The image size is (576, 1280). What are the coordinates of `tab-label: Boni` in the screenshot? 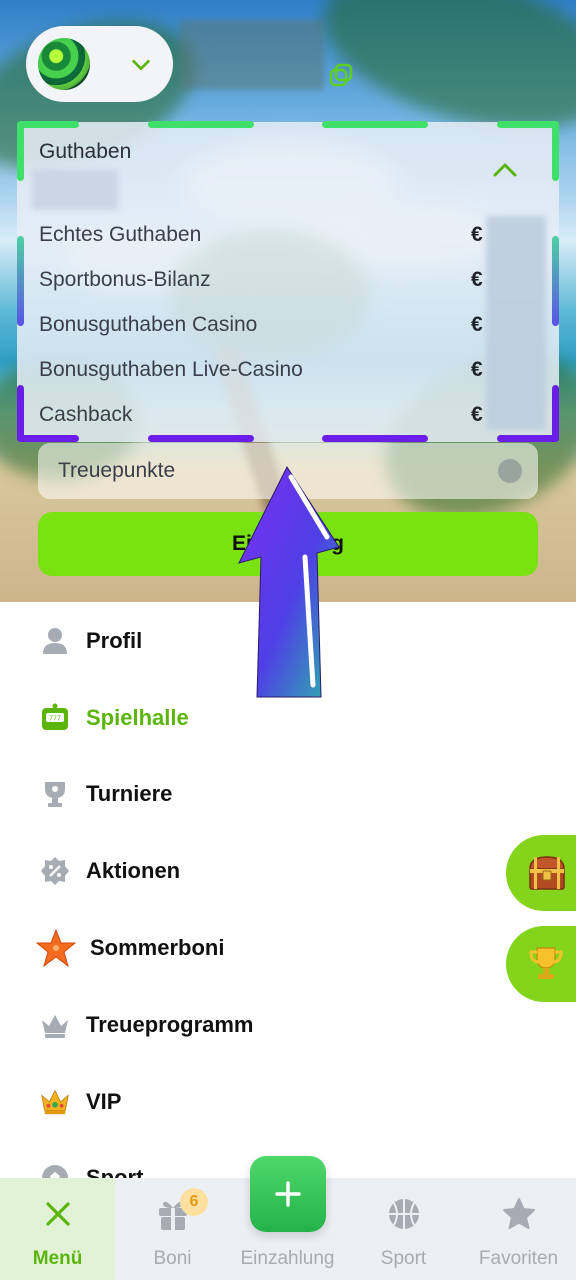 It's located at (172, 1258).